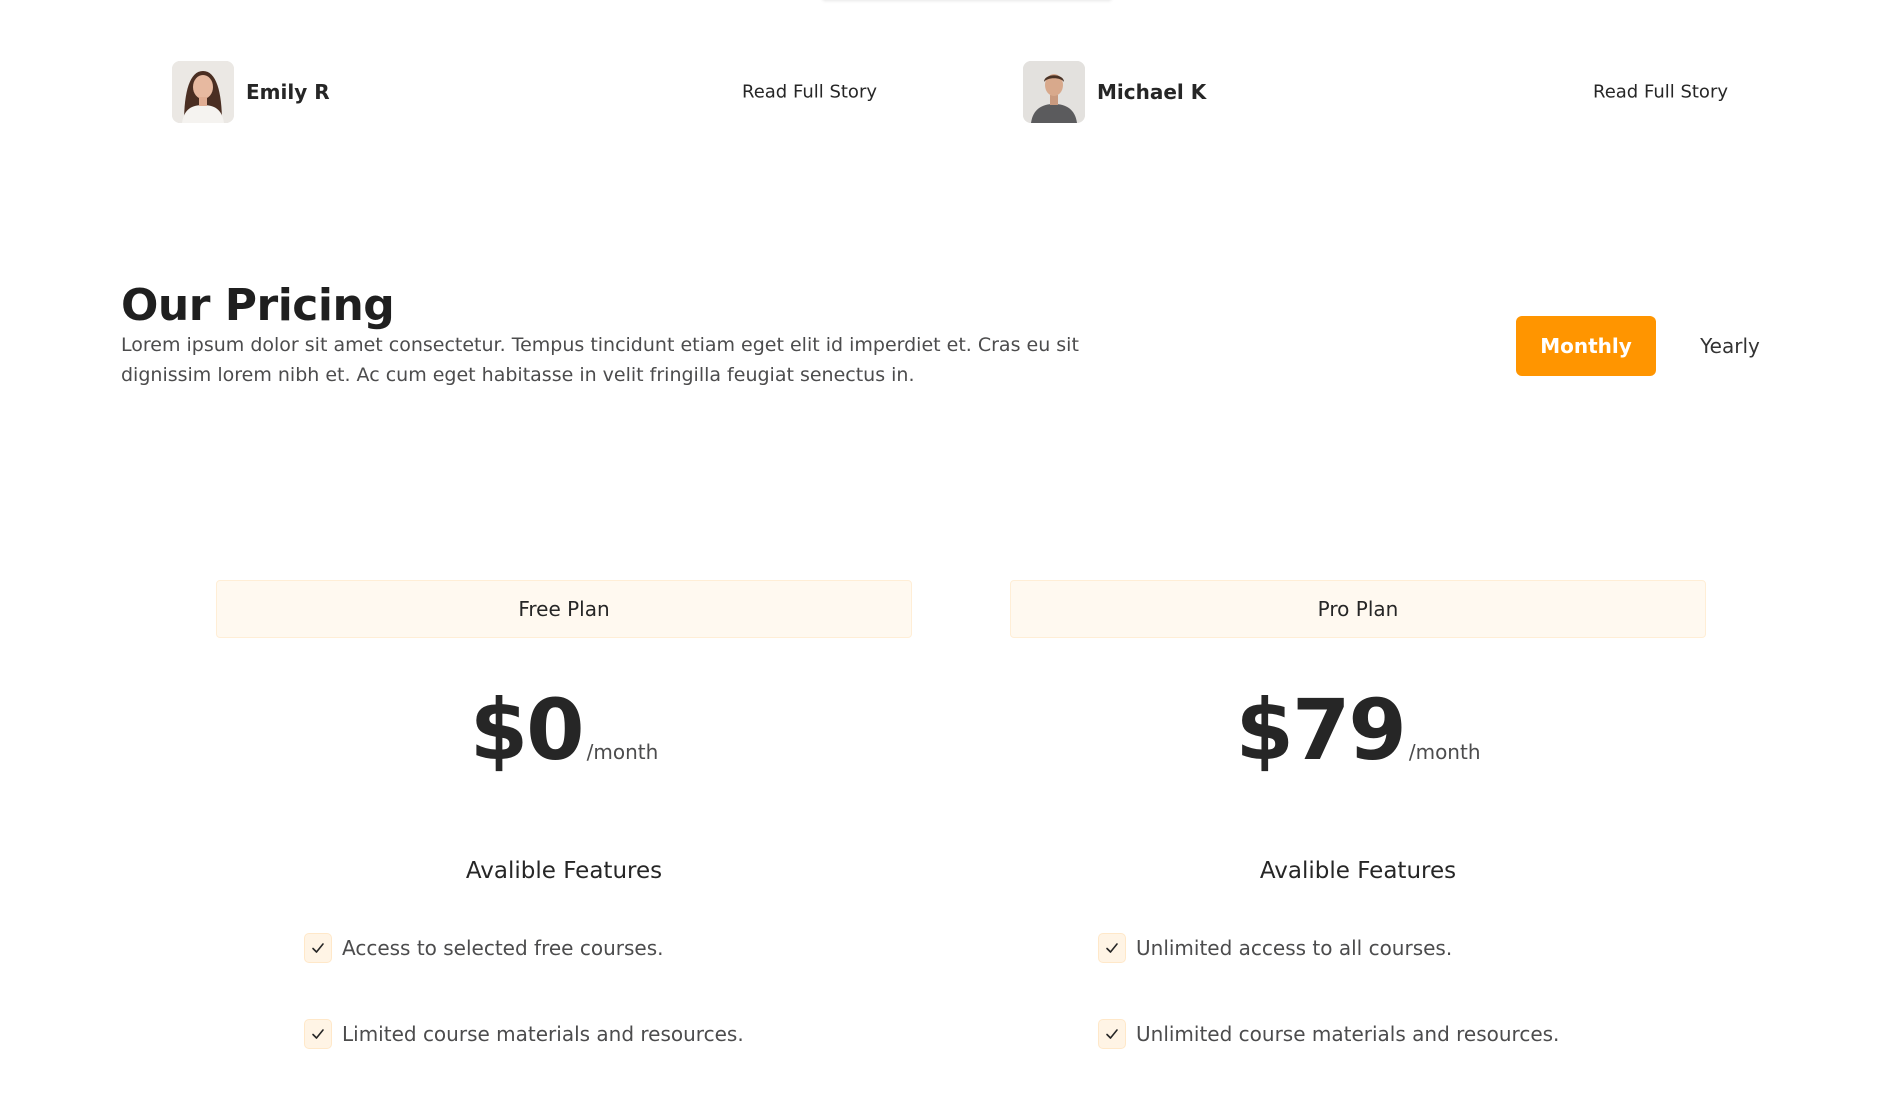  Describe the element at coordinates (527, 730) in the screenshot. I see `price-amount: $0` at that location.